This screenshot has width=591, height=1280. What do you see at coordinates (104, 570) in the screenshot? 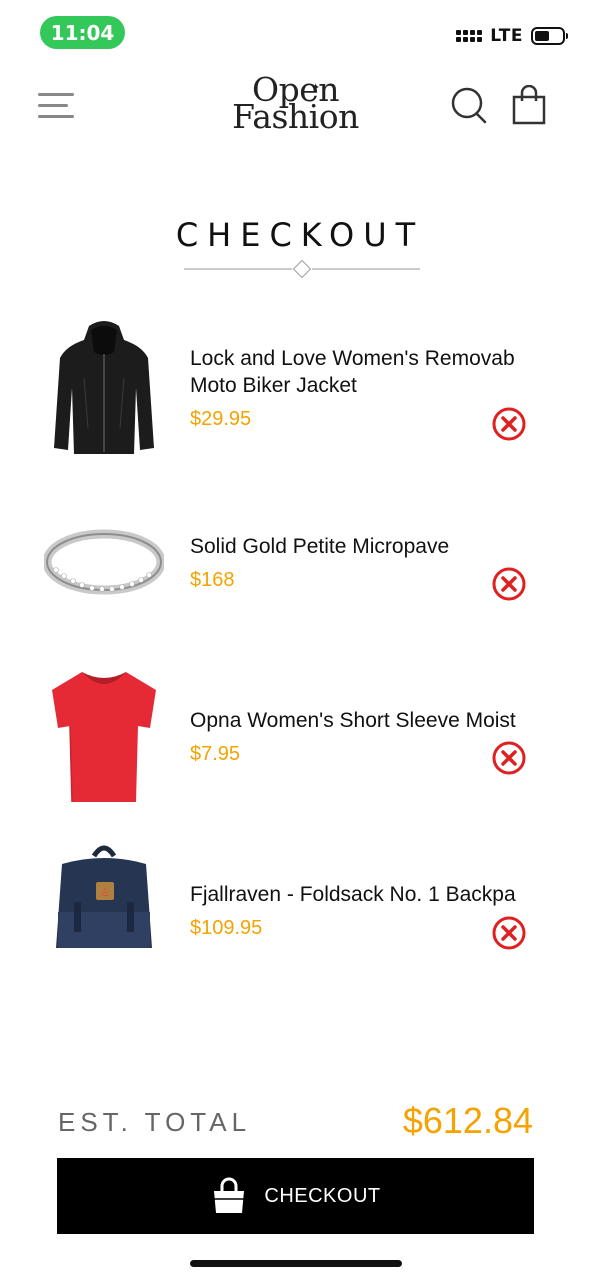
I see `item-thumbnail-ring` at bounding box center [104, 570].